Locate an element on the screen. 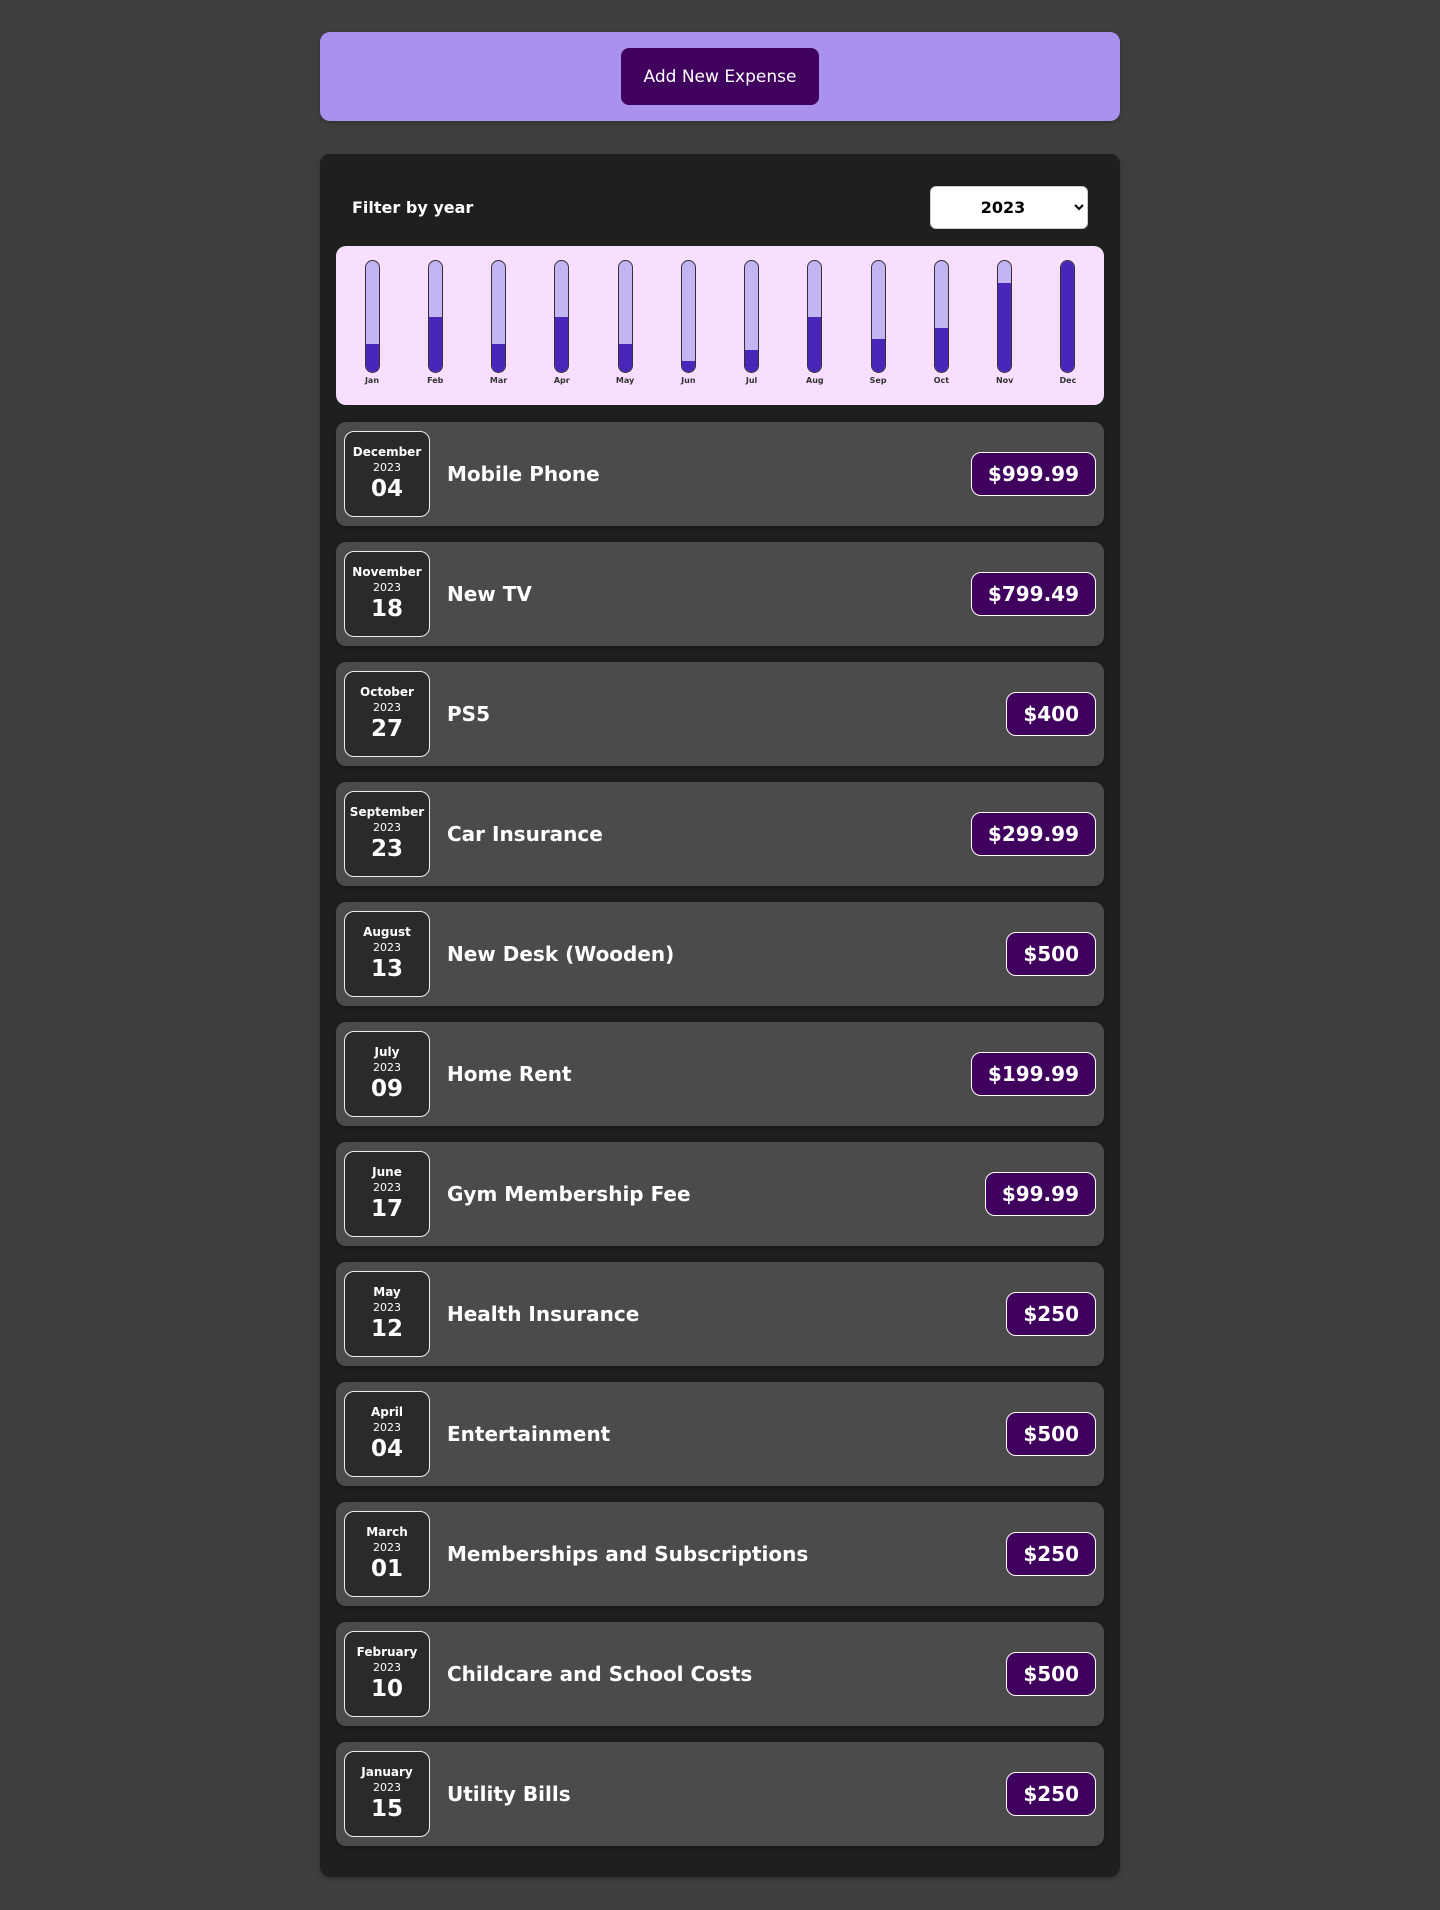 This screenshot has height=1910, width=1440. chart-bar-label: Nov is located at coordinates (1004, 380).